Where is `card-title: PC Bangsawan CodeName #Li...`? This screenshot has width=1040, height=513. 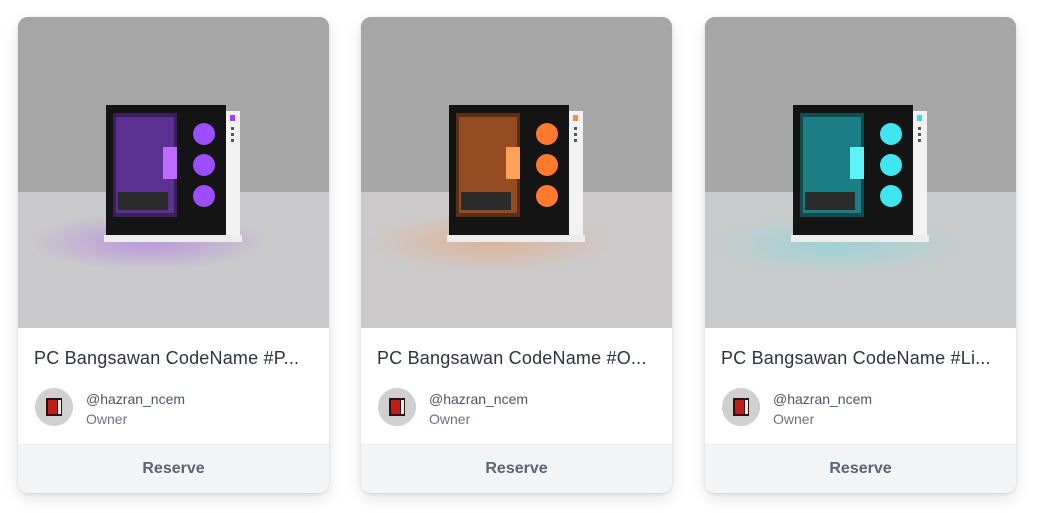
card-title: PC Bangsawan CodeName #Li... is located at coordinates (861, 358).